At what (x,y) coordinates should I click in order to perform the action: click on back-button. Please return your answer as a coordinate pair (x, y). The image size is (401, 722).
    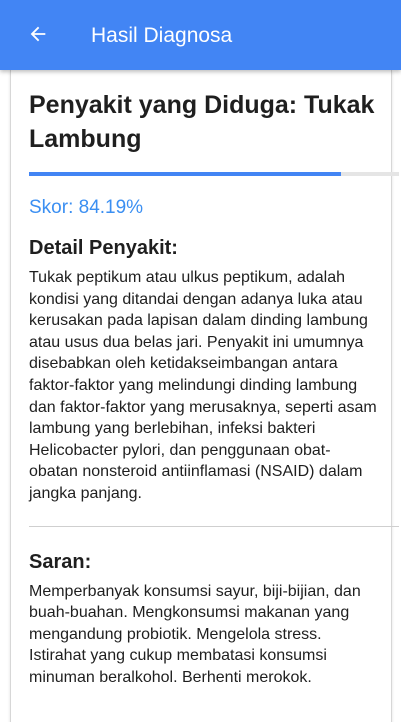
    Looking at the image, I should click on (38, 36).